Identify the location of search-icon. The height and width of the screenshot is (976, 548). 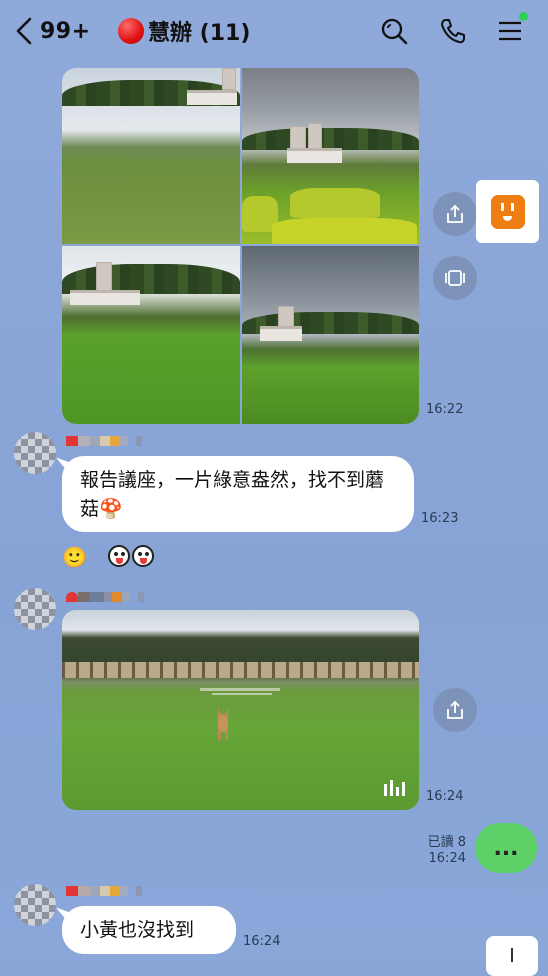
(394, 31).